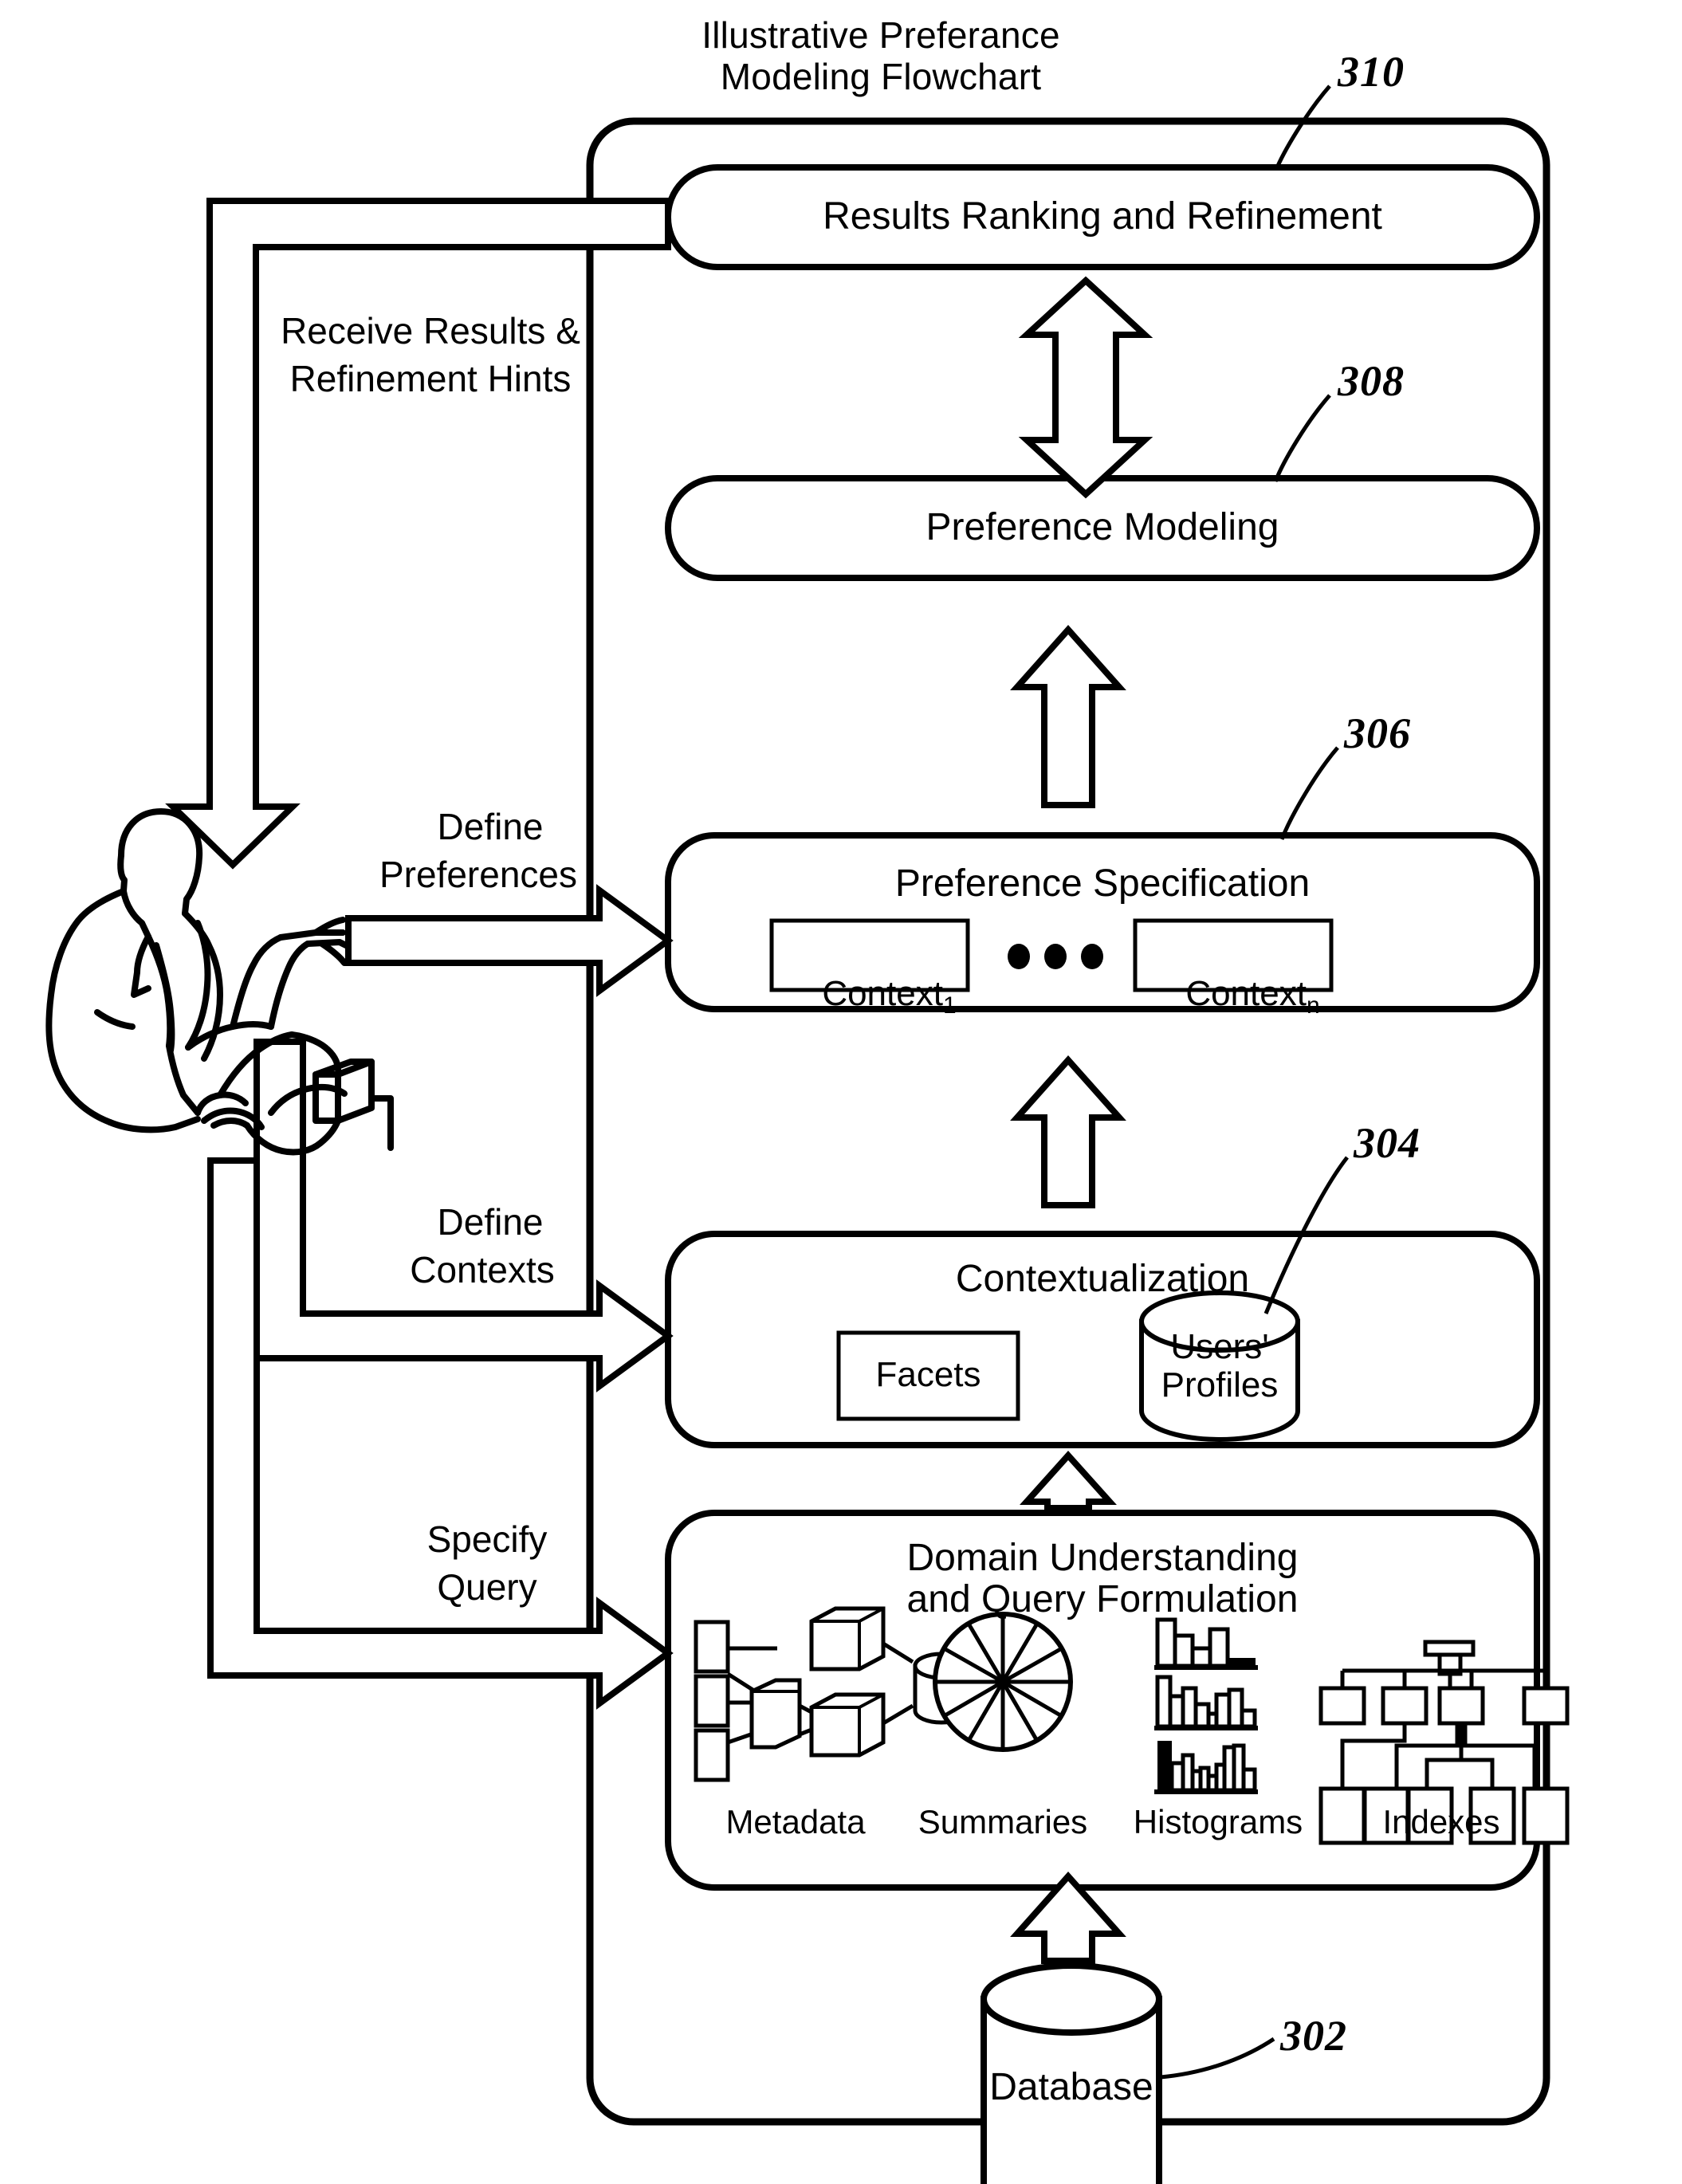 This screenshot has height=2184, width=1682. Describe the element at coordinates (487, 1587) in the screenshot. I see `specify-query-label-line2: Query` at that location.